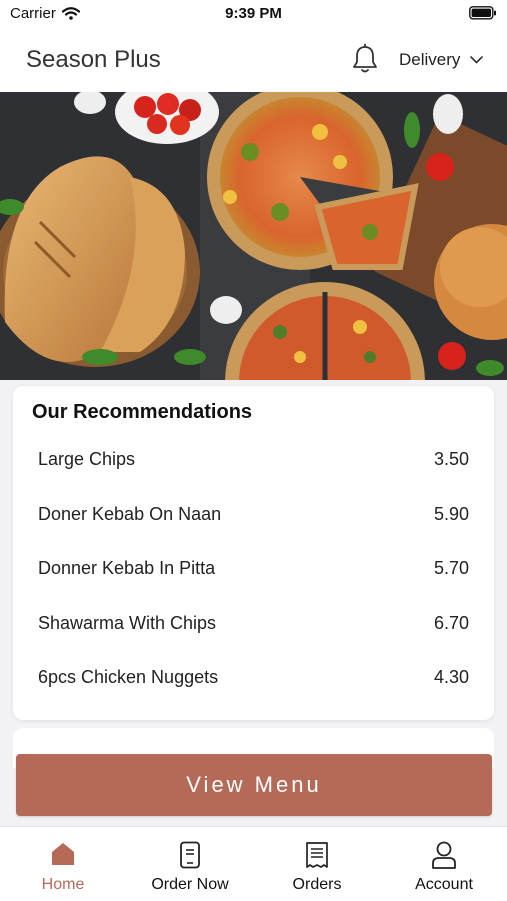  What do you see at coordinates (451, 622) in the screenshot?
I see `item-price: 6.70` at bounding box center [451, 622].